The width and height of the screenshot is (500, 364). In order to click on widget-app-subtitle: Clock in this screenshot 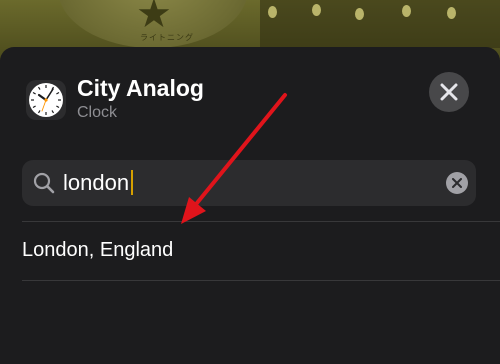, I will do `click(97, 112)`.